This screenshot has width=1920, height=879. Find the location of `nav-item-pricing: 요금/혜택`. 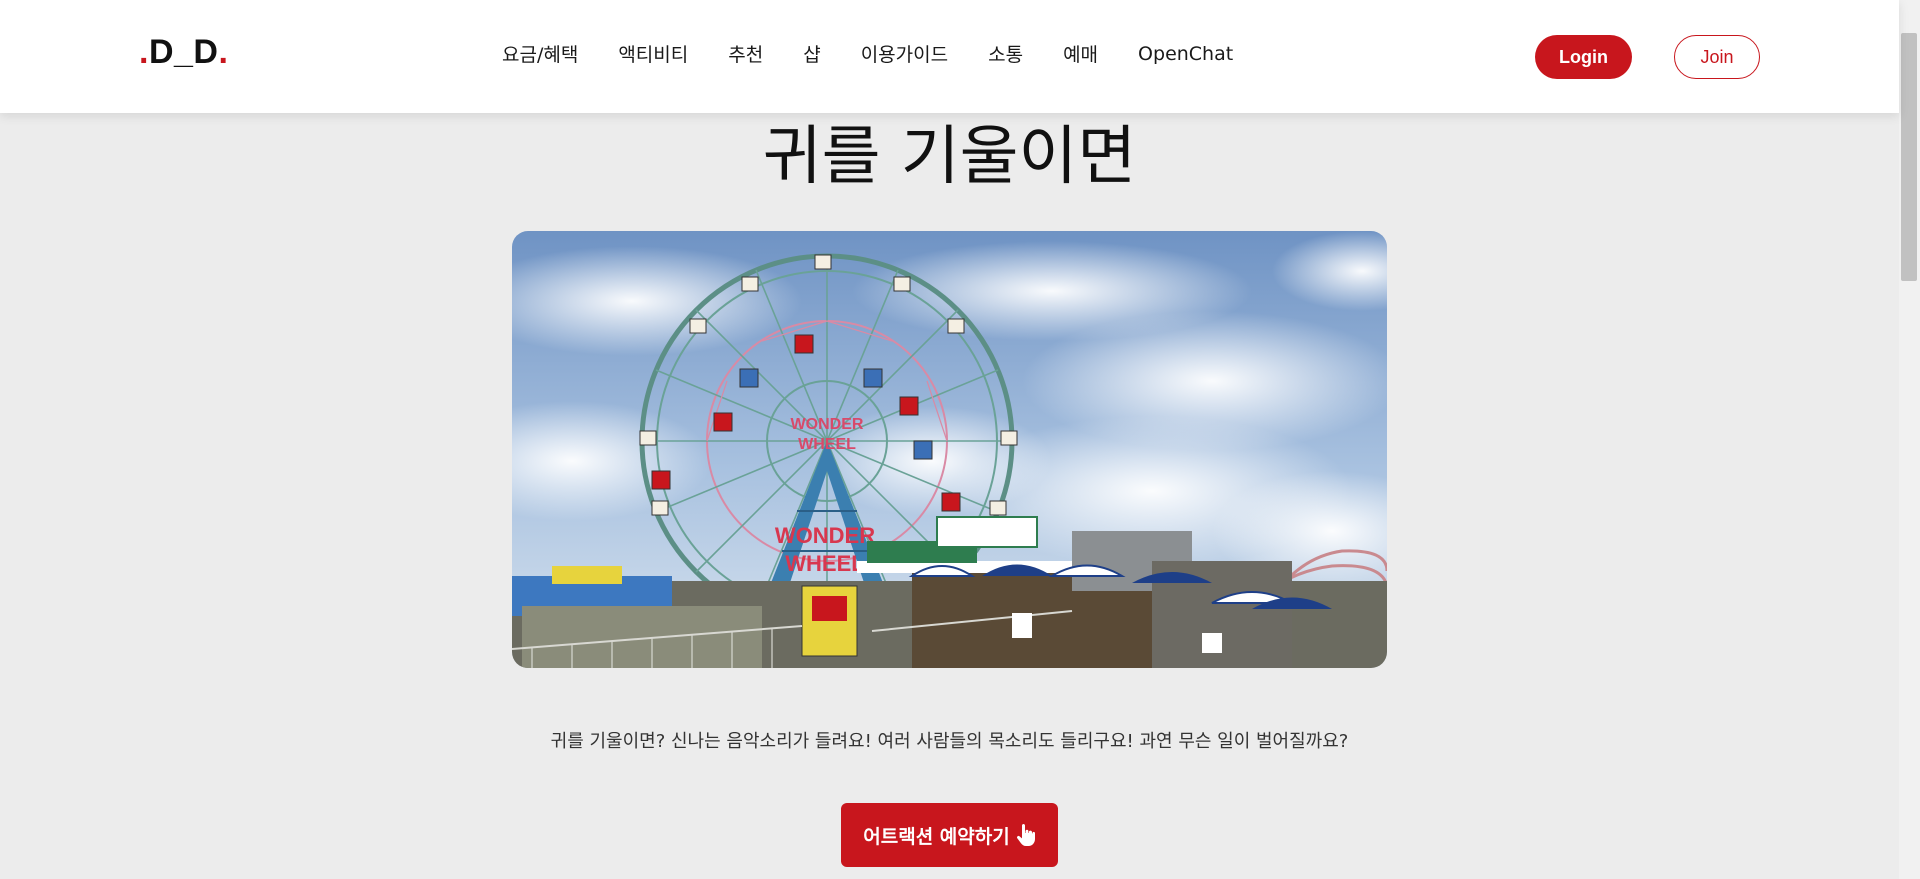

nav-item-pricing: 요금/혜택 is located at coordinates (540, 53).